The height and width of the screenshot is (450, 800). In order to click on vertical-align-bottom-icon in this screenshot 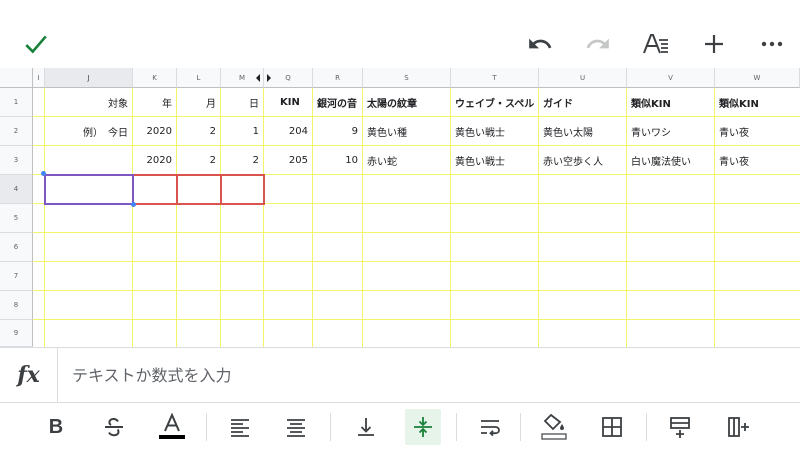, I will do `click(366, 427)`.